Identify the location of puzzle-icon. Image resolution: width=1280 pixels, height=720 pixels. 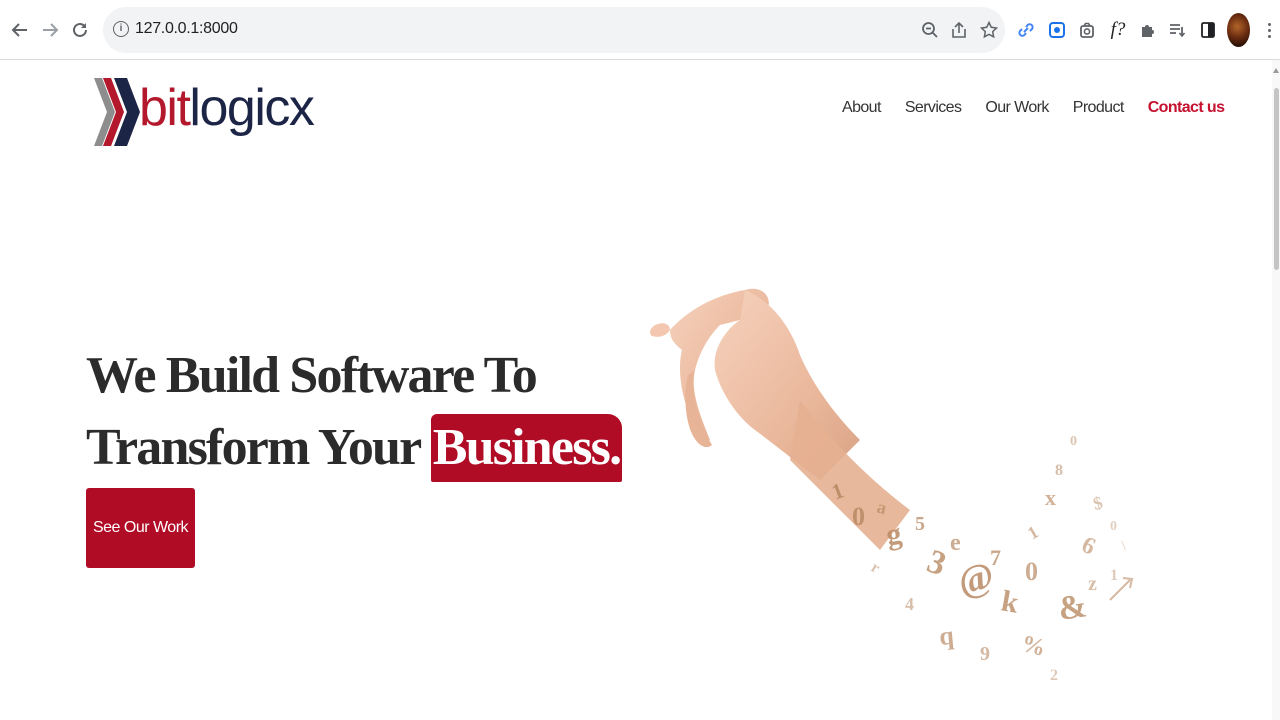
(1148, 31).